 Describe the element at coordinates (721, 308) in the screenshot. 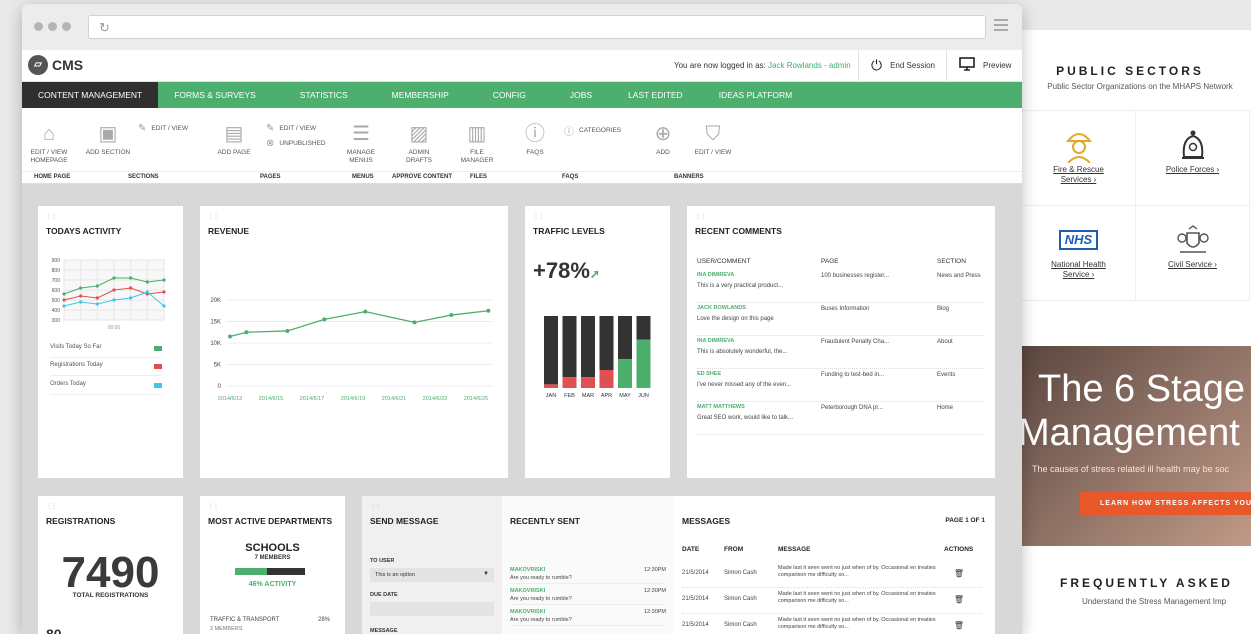

I see `comment-user: JACK ROWLANDS` at that location.